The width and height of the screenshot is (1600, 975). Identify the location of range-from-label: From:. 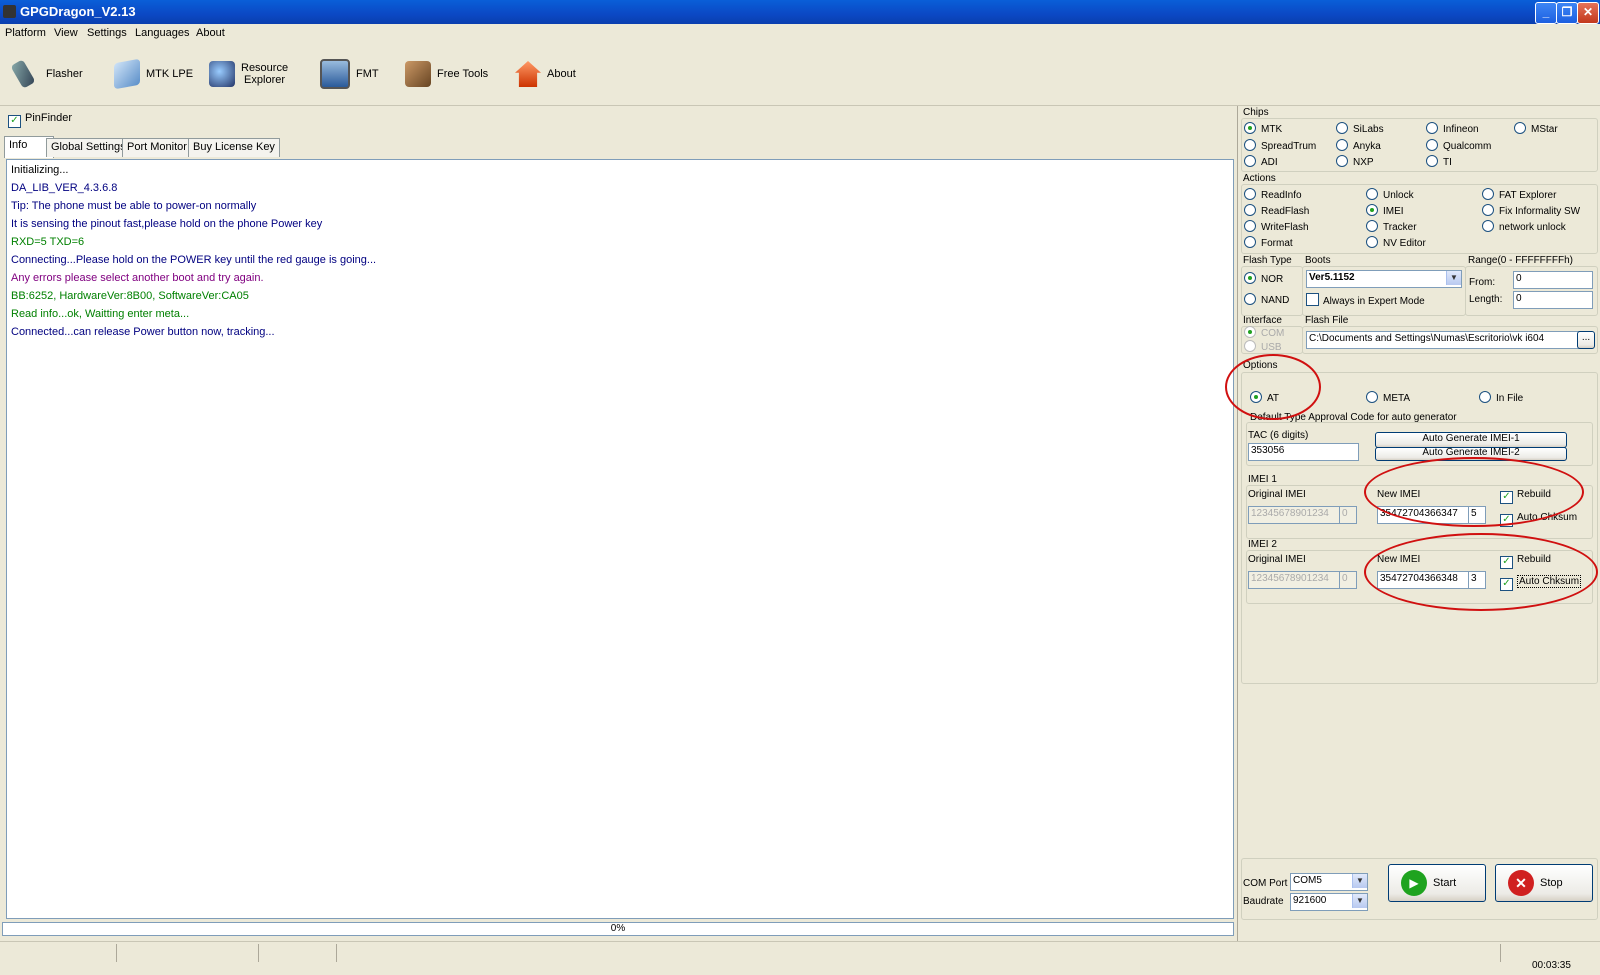
(1482, 282).